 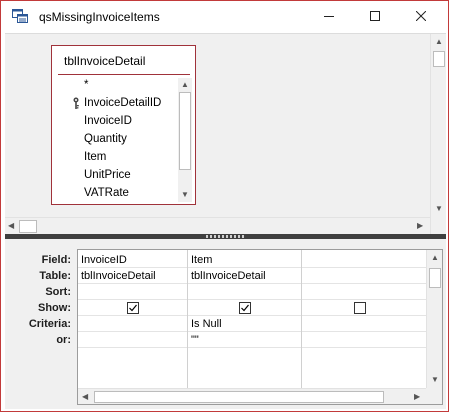 I want to click on scrollbar-corner, so click(x=434, y=396).